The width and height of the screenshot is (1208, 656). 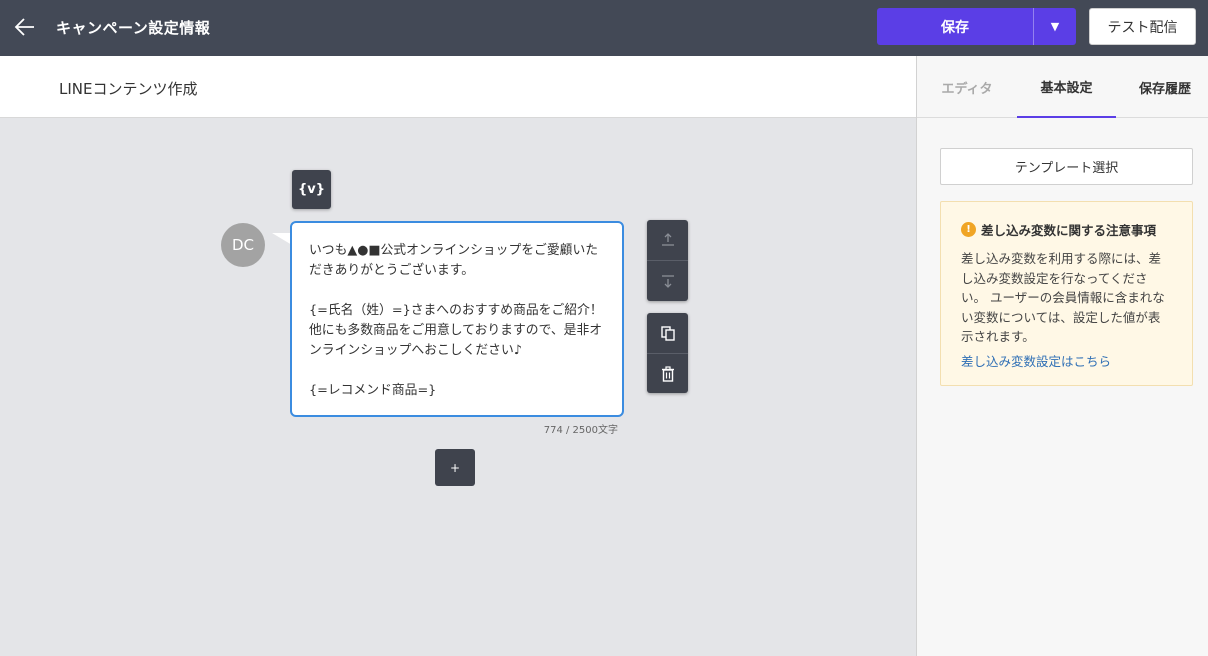 I want to click on content-title: LINEコンテンツ作成, so click(x=128, y=89).